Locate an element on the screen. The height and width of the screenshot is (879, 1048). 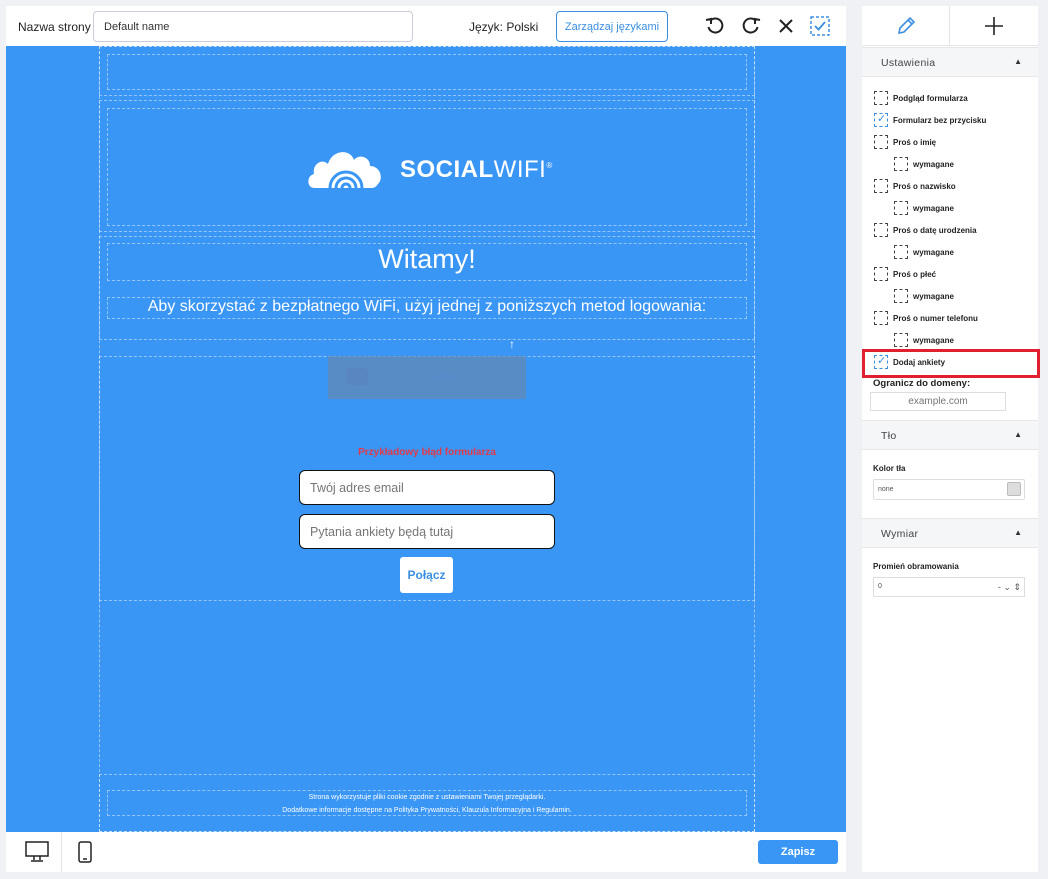
color-swatch is located at coordinates (1014, 489).